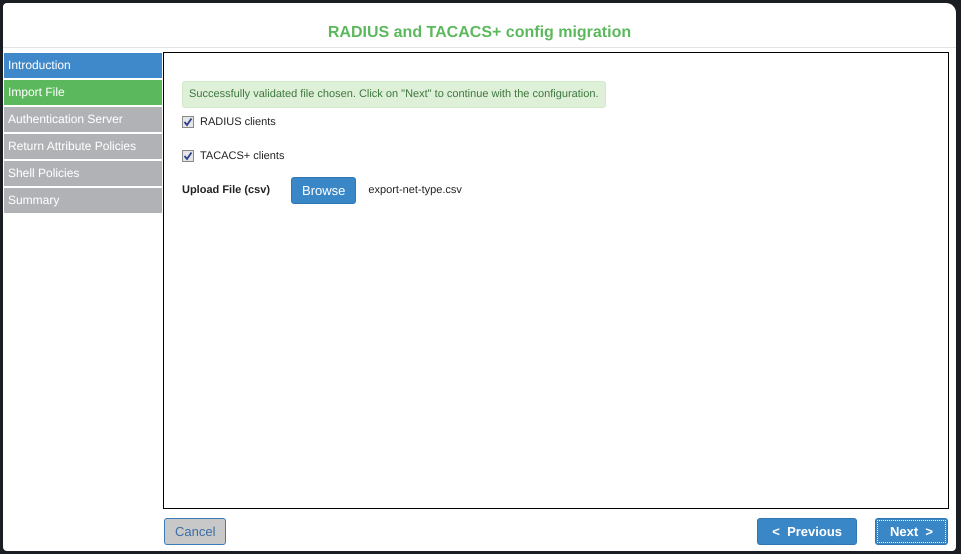  Describe the element at coordinates (242, 156) in the screenshot. I see `checkbox-label: TACACS+ clients` at that location.